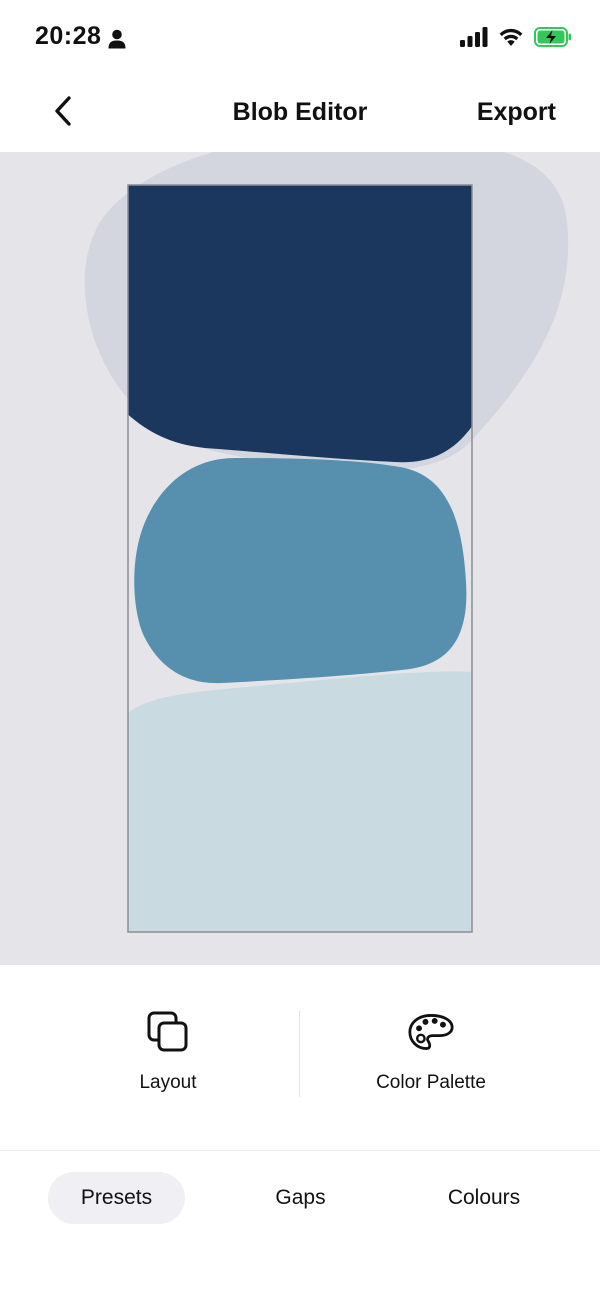 The image size is (600, 1298). What do you see at coordinates (431, 1032) in the screenshot?
I see `palette-icon` at bounding box center [431, 1032].